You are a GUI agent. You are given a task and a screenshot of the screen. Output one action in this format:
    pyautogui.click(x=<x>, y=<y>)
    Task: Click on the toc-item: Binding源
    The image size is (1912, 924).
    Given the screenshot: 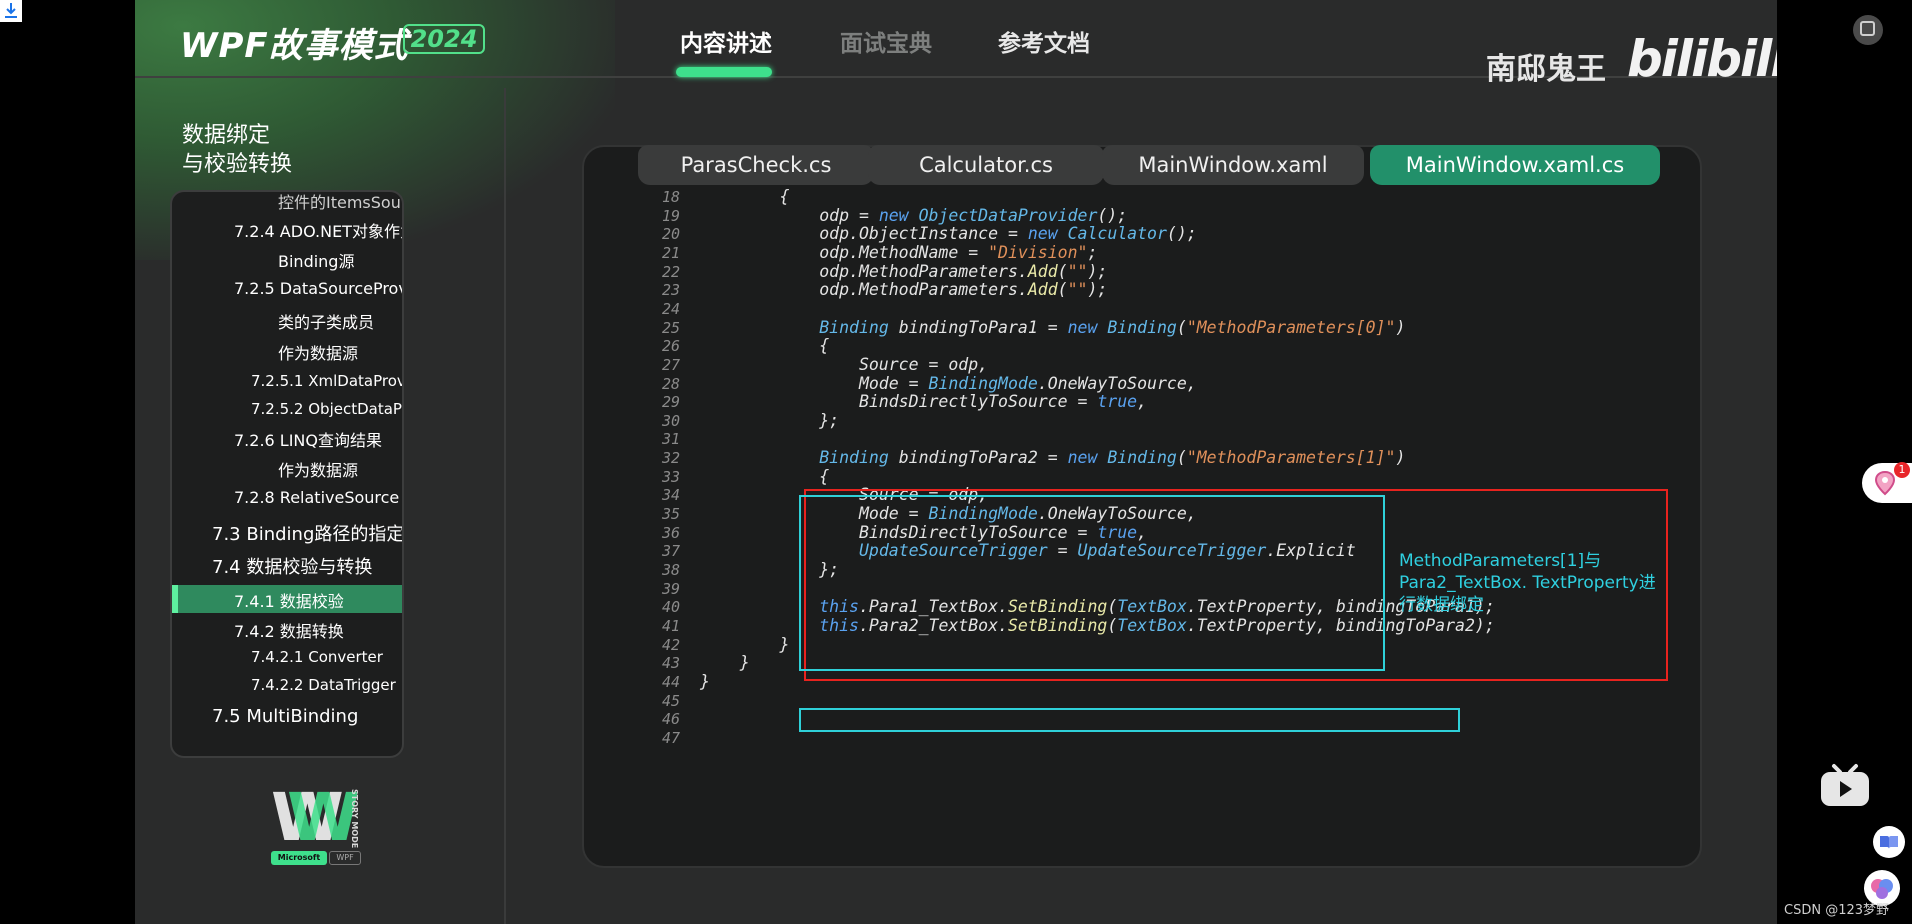 What is the action you would take?
    pyautogui.click(x=316, y=260)
    